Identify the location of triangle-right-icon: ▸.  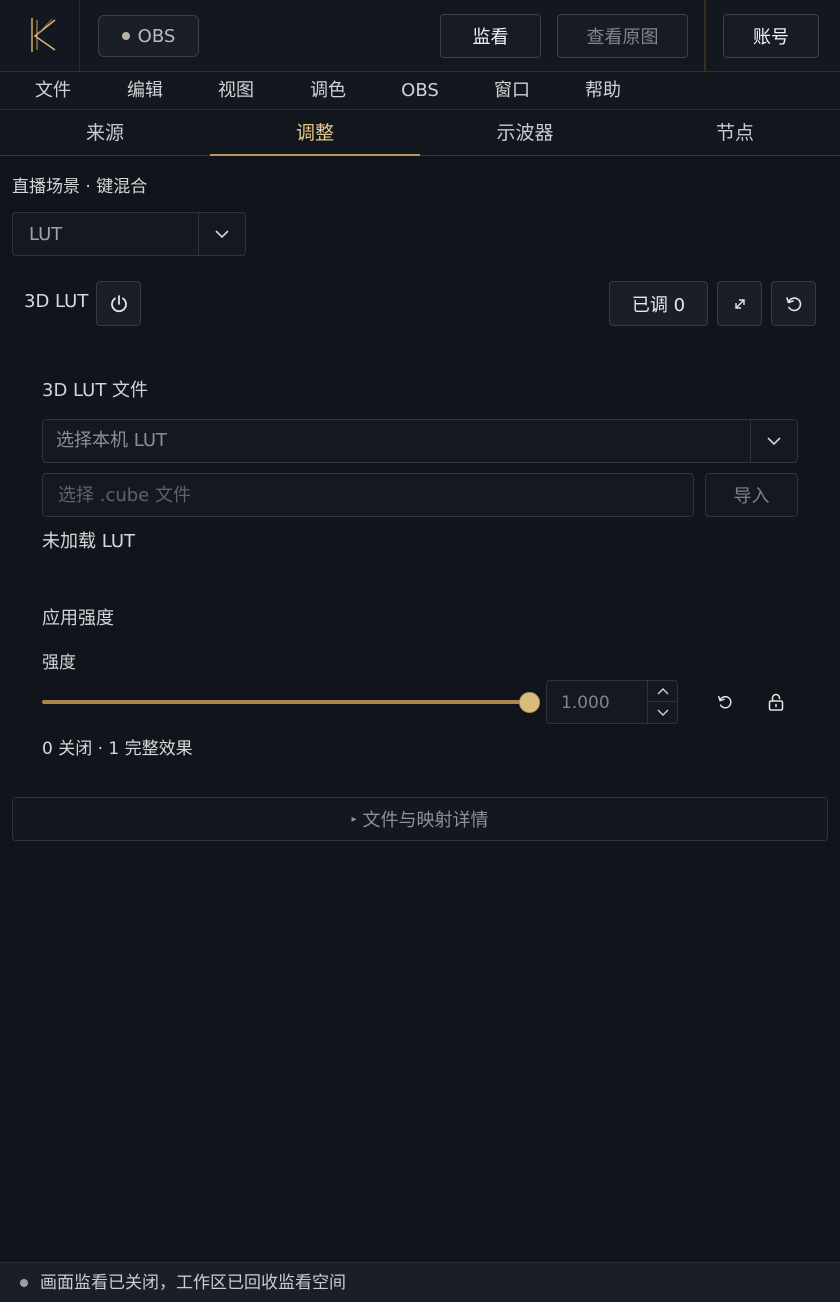
(354, 819).